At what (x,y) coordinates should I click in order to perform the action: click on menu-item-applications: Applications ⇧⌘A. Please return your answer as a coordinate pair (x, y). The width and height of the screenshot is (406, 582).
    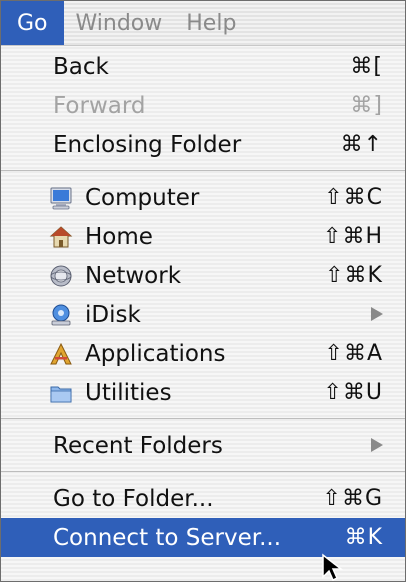
    Looking at the image, I should click on (203, 353).